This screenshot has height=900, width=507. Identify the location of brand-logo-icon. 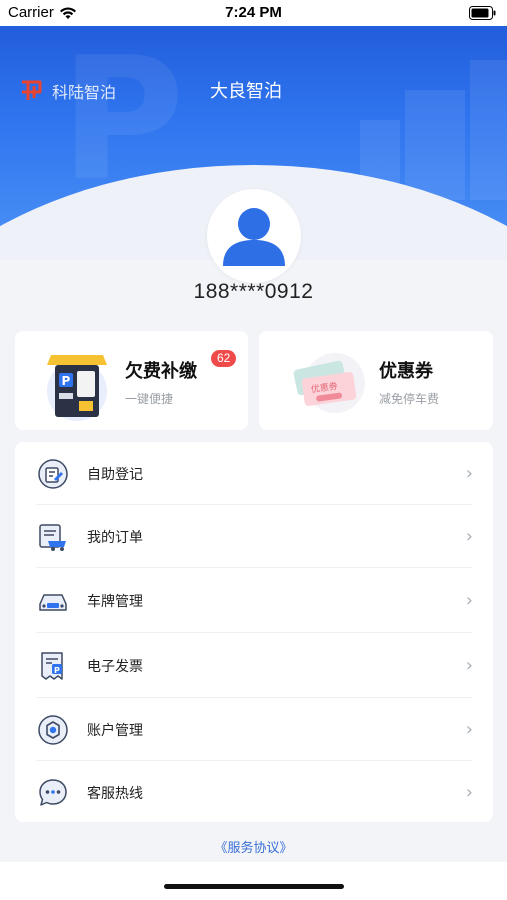
(32, 90).